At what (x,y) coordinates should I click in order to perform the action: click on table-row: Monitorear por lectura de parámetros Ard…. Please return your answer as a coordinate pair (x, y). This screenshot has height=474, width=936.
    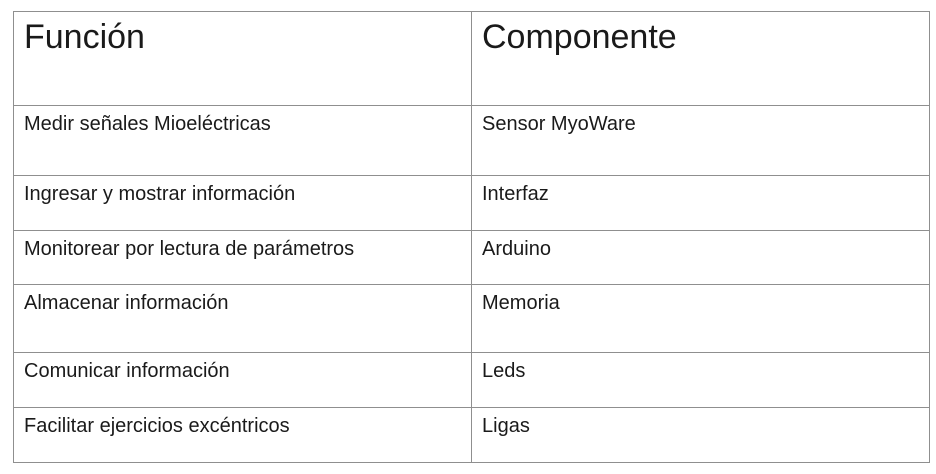
    Looking at the image, I should click on (471, 257).